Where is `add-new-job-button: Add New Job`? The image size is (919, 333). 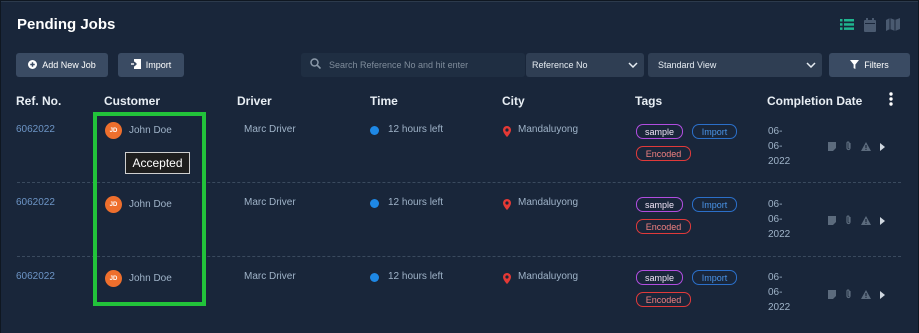
add-new-job-button: Add New Job is located at coordinates (62, 65).